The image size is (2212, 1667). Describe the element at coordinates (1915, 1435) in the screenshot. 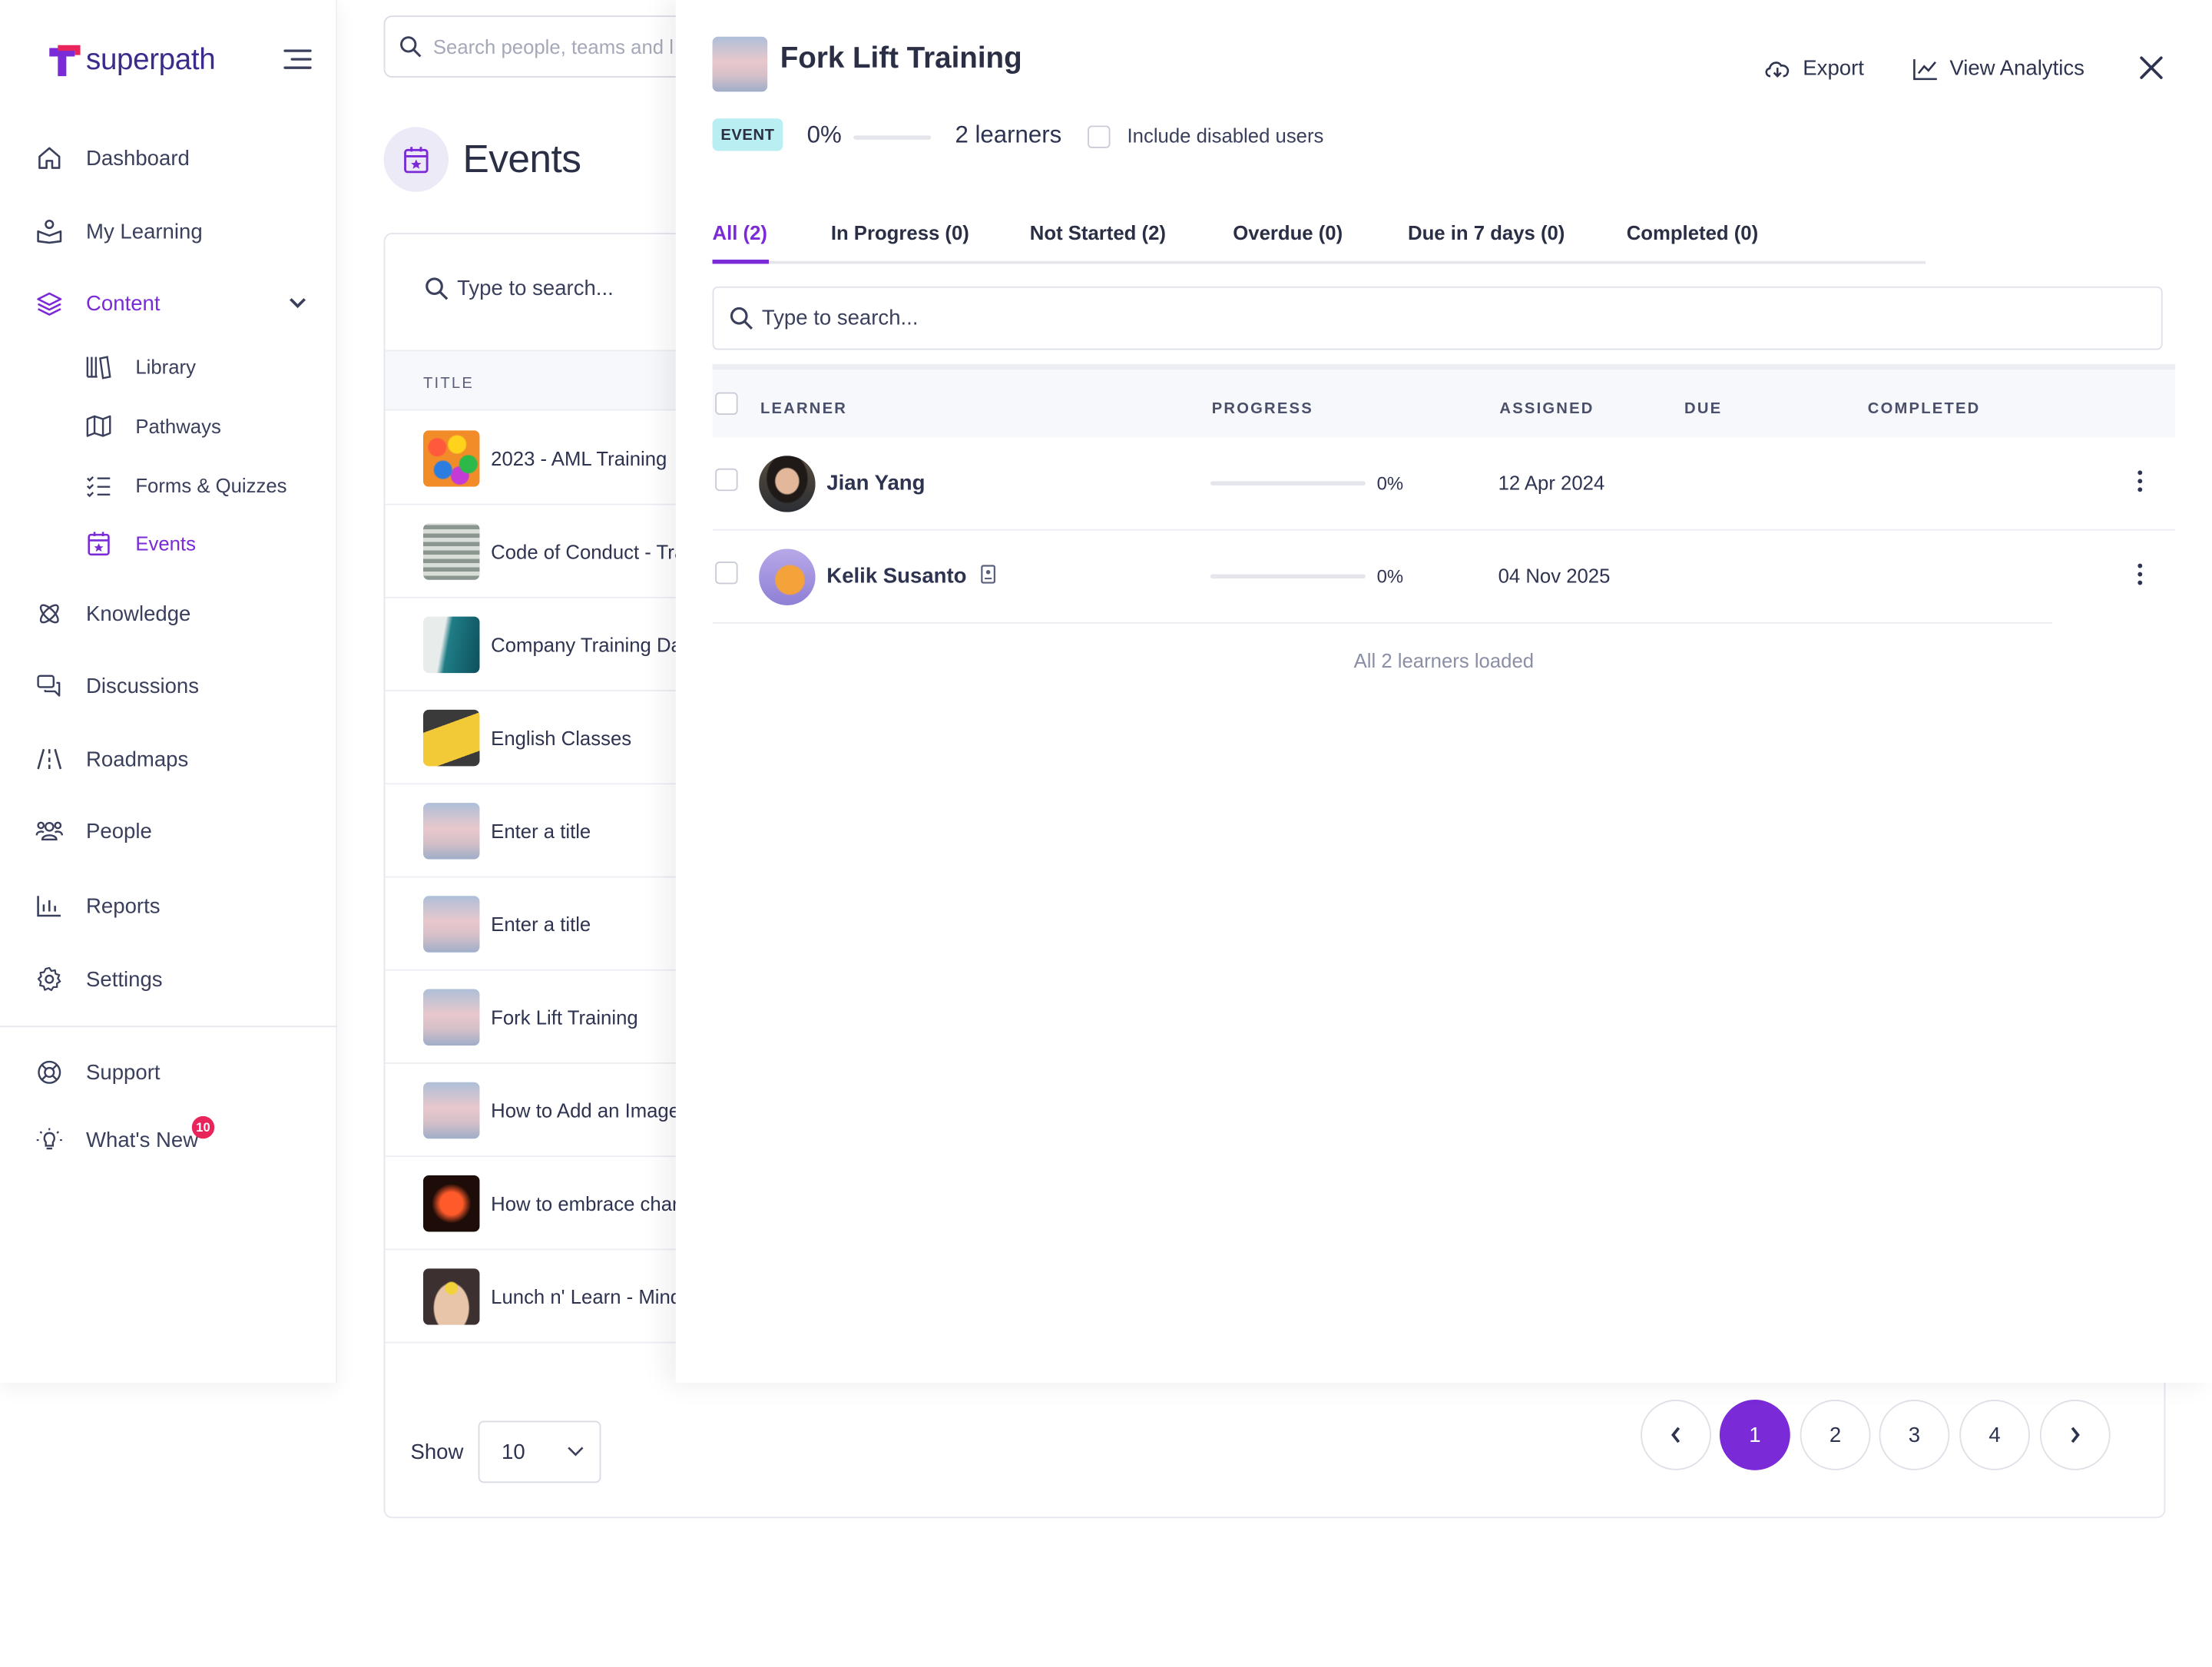

I see `pagination-page-3: 3` at that location.